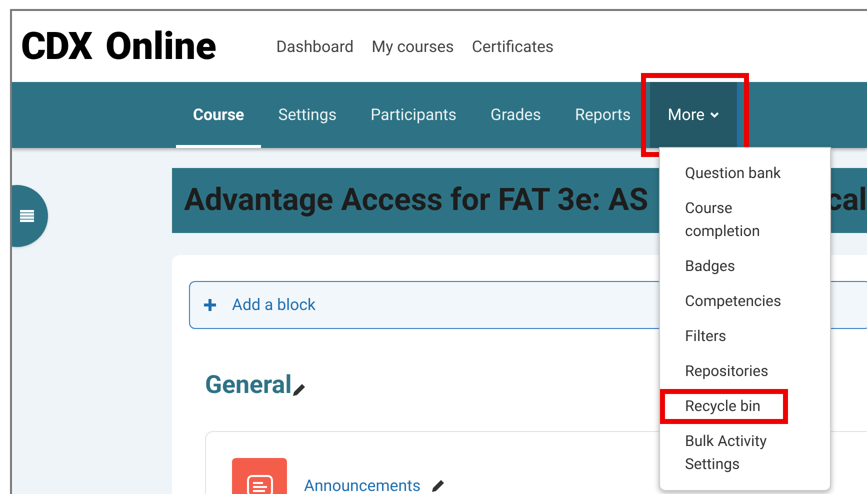 This screenshot has height=494, width=867. I want to click on nav-tab: Settings, so click(307, 115).